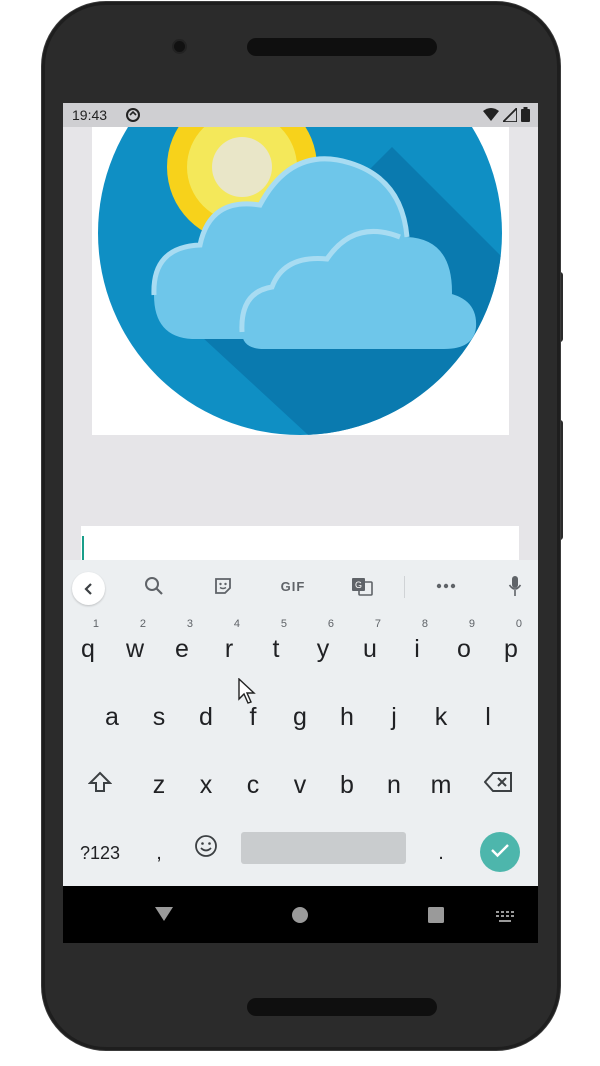 The height and width of the screenshot is (1066, 600). Describe the element at coordinates (88, 642) in the screenshot. I see `key-q: q1` at that location.